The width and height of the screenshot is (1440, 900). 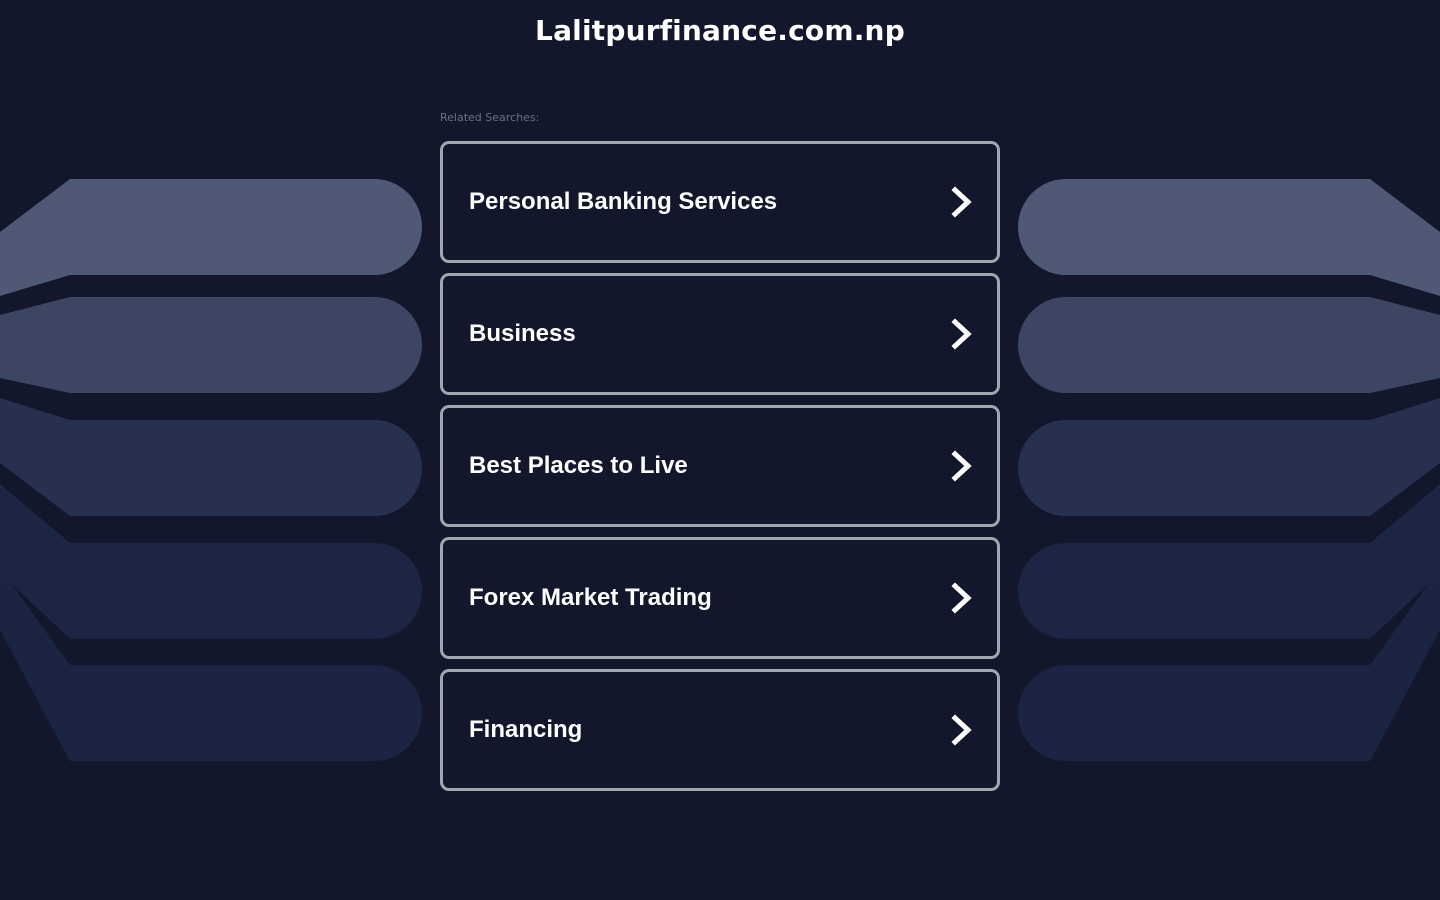 What do you see at coordinates (720, 30) in the screenshot?
I see `site-title: Lalitpurfinance.com.np` at bounding box center [720, 30].